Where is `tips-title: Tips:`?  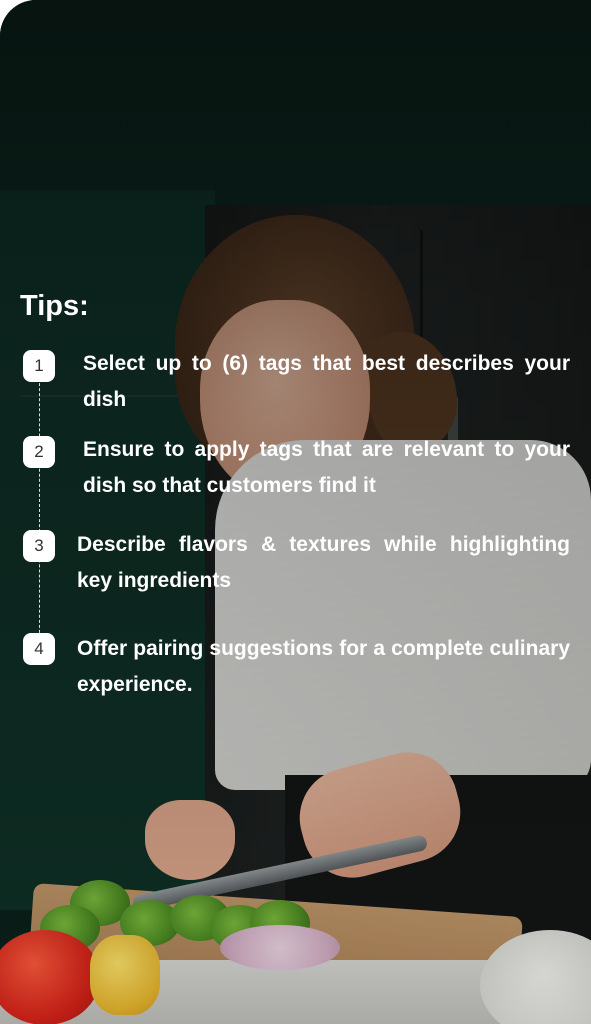 tips-title: Tips: is located at coordinates (54, 306).